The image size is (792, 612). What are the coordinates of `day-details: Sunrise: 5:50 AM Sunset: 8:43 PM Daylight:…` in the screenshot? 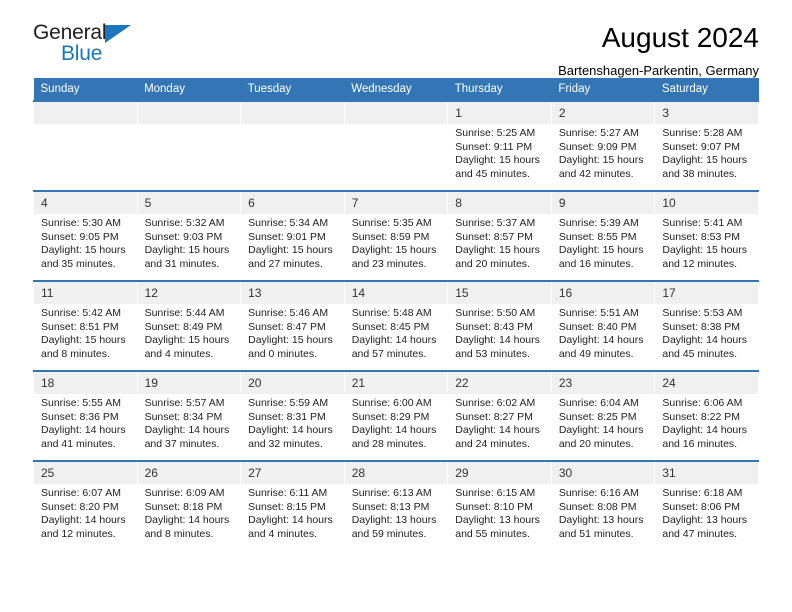 It's located at (499, 332).